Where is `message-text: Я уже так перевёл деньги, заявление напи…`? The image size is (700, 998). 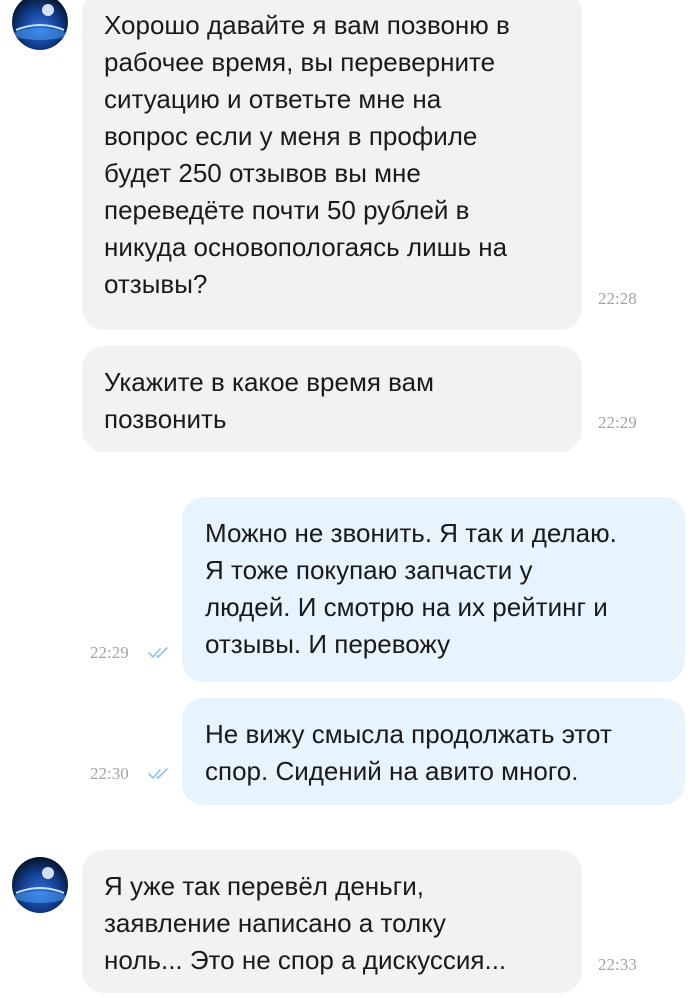 message-text: Я уже так перевёл деньги, заявление напи… is located at coordinates (305, 923).